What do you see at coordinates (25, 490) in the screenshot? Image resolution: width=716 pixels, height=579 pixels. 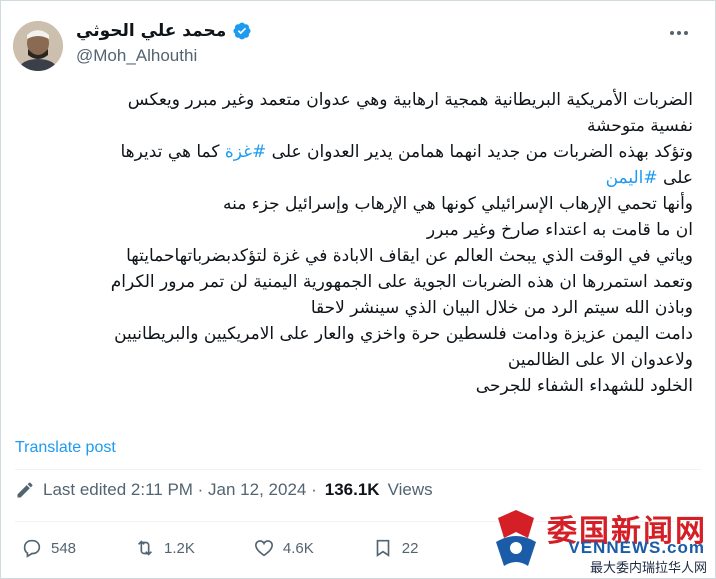 I see `pencil-icon` at bounding box center [25, 490].